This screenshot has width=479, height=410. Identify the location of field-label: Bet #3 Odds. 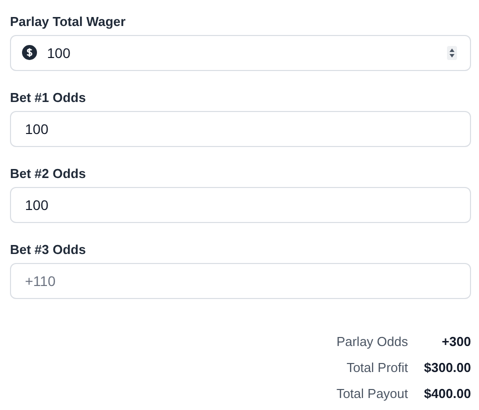
(48, 250).